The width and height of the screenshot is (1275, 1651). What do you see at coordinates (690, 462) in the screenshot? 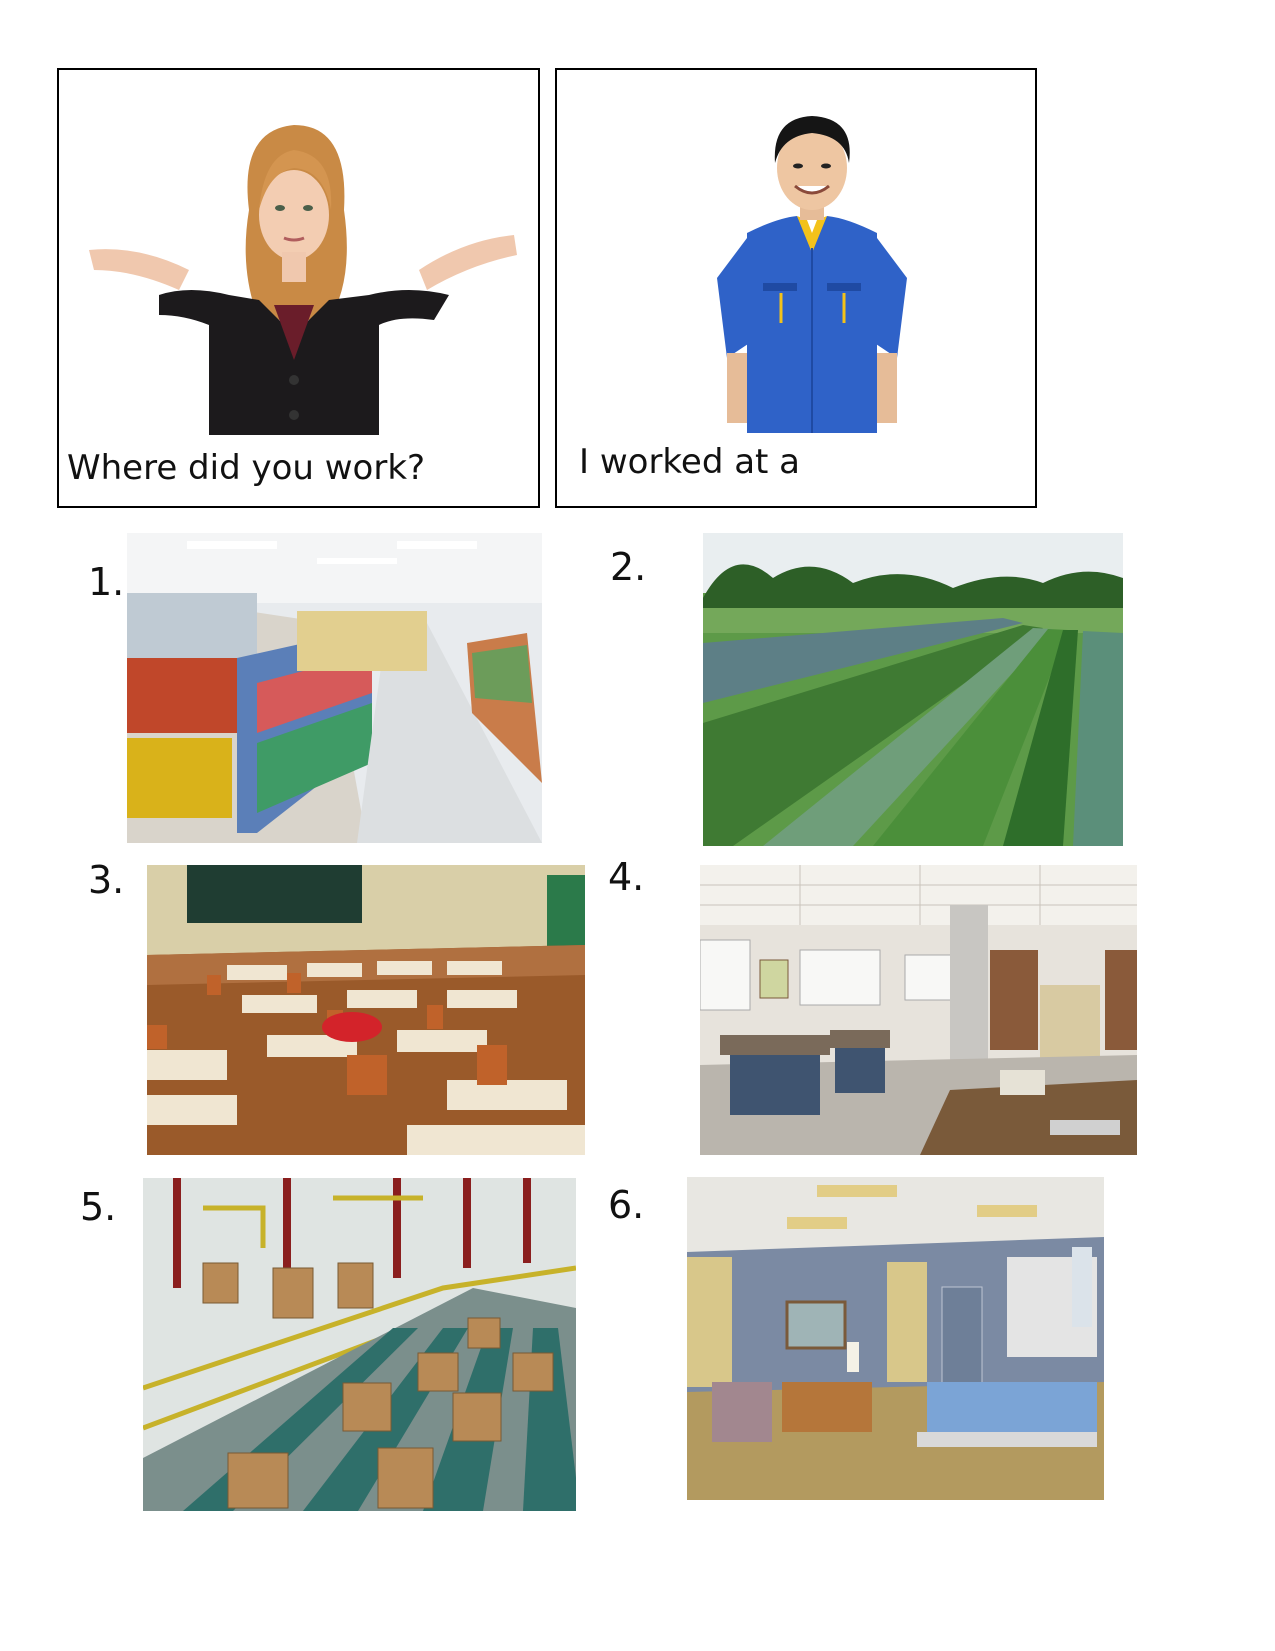
I see `answer-caption: I worked at a` at bounding box center [690, 462].